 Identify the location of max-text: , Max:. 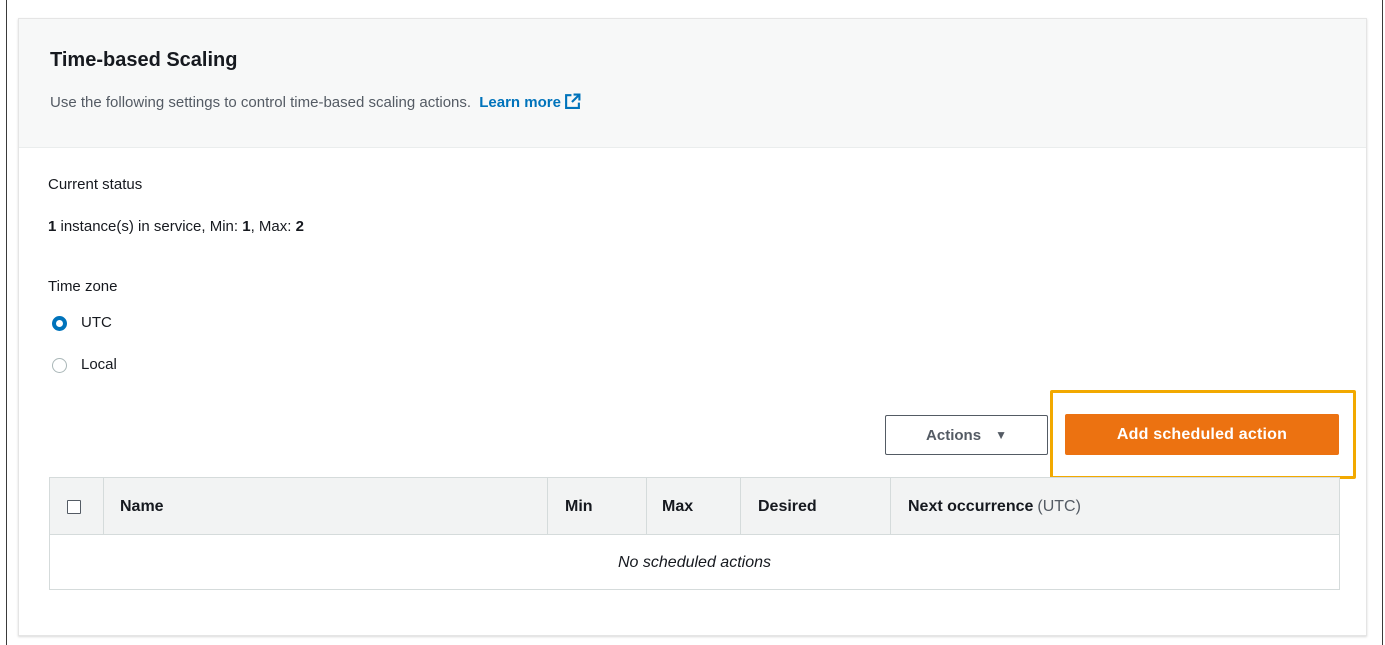
(273, 226).